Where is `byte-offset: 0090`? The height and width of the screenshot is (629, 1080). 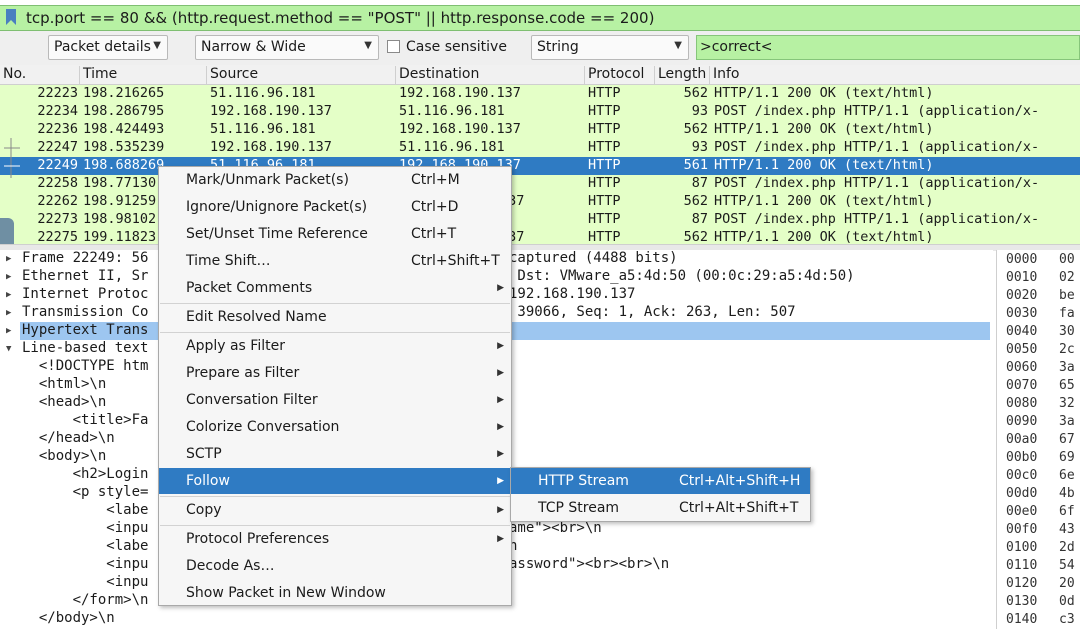
byte-offset: 0090 is located at coordinates (1022, 421).